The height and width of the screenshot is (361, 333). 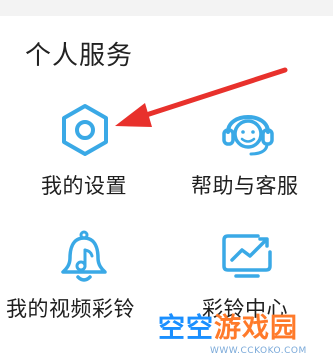 I want to click on watermark-brand: 空空游戏园, so click(x=228, y=329).